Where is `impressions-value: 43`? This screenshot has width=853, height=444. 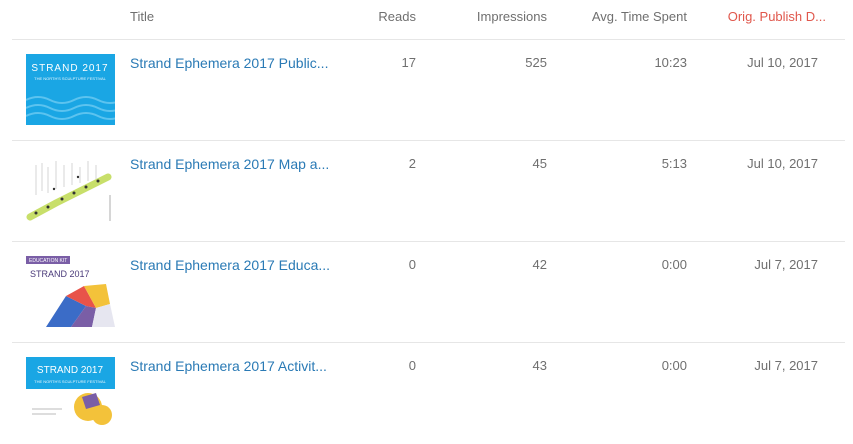
impressions-value: 43 is located at coordinates (539, 365).